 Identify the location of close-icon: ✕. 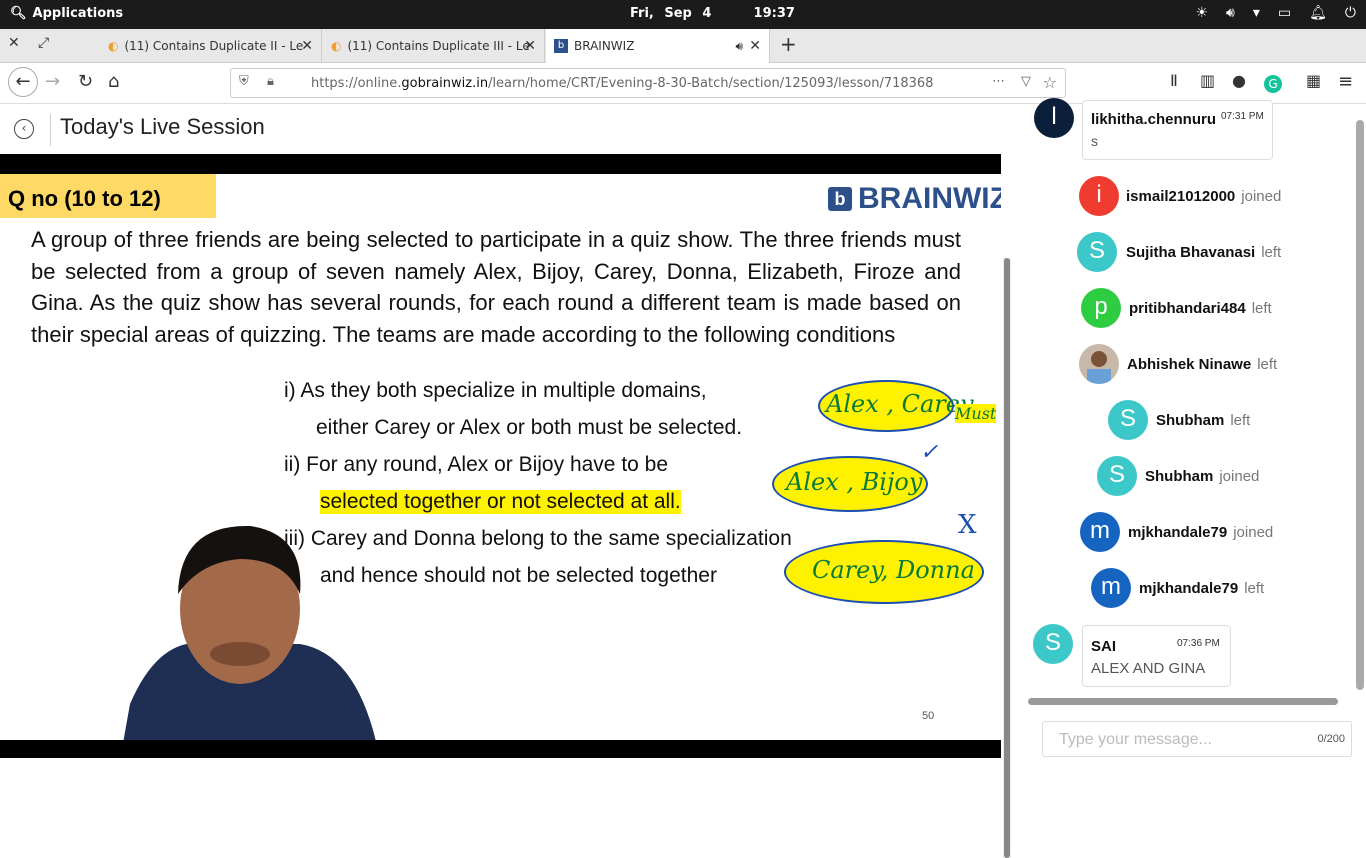
(14, 43).